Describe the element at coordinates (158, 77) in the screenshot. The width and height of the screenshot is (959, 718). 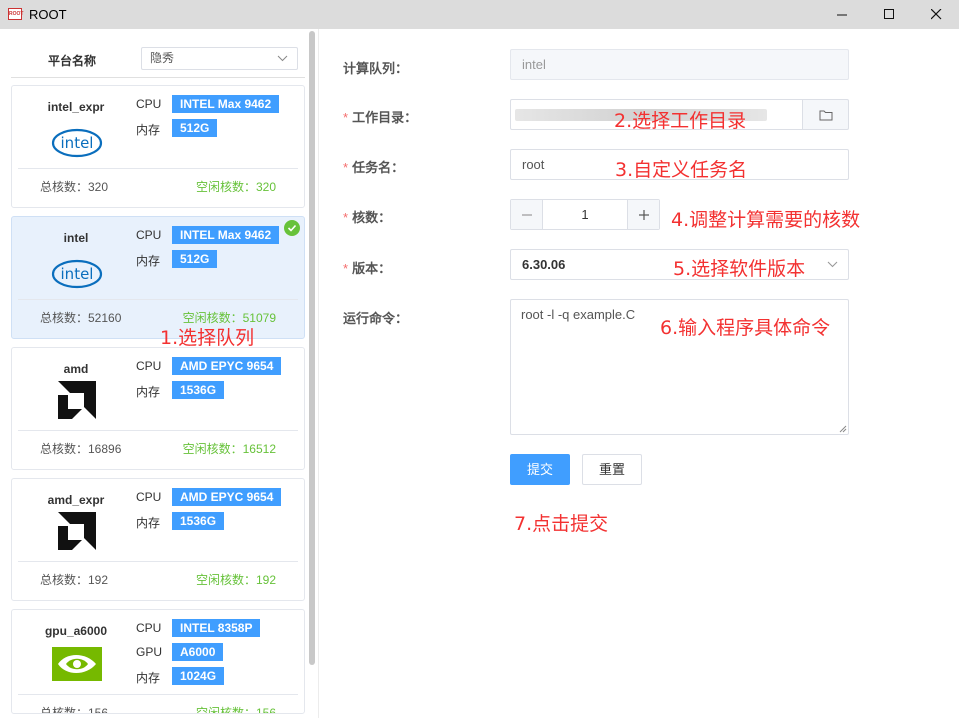
I see `platform-divider` at that location.